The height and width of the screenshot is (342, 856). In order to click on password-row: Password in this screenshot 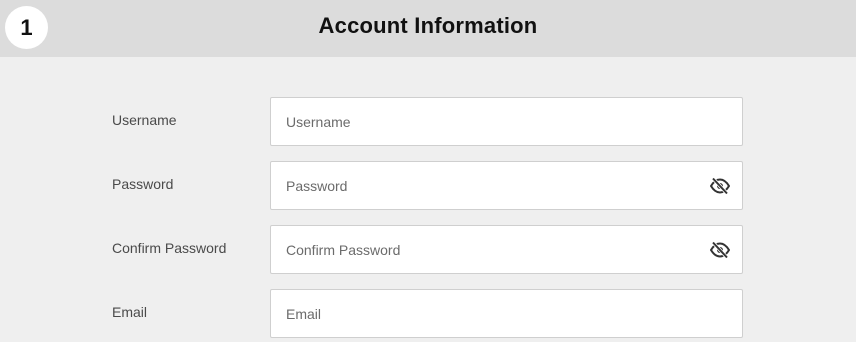, I will do `click(428, 185)`.